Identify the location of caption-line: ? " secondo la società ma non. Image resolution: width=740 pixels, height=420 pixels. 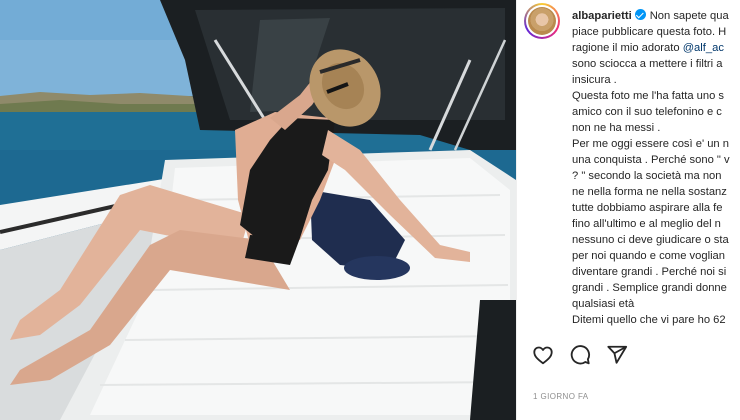
(647, 176).